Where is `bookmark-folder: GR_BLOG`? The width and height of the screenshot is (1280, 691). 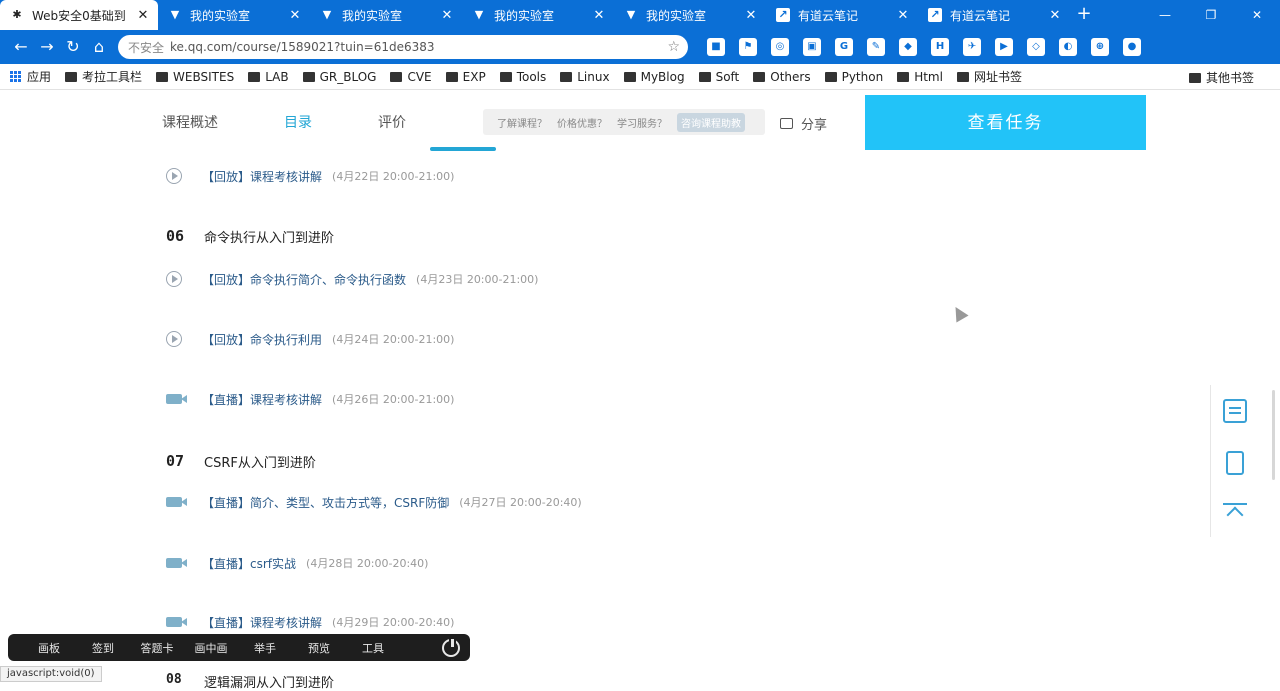 bookmark-folder: GR_BLOG is located at coordinates (339, 77).